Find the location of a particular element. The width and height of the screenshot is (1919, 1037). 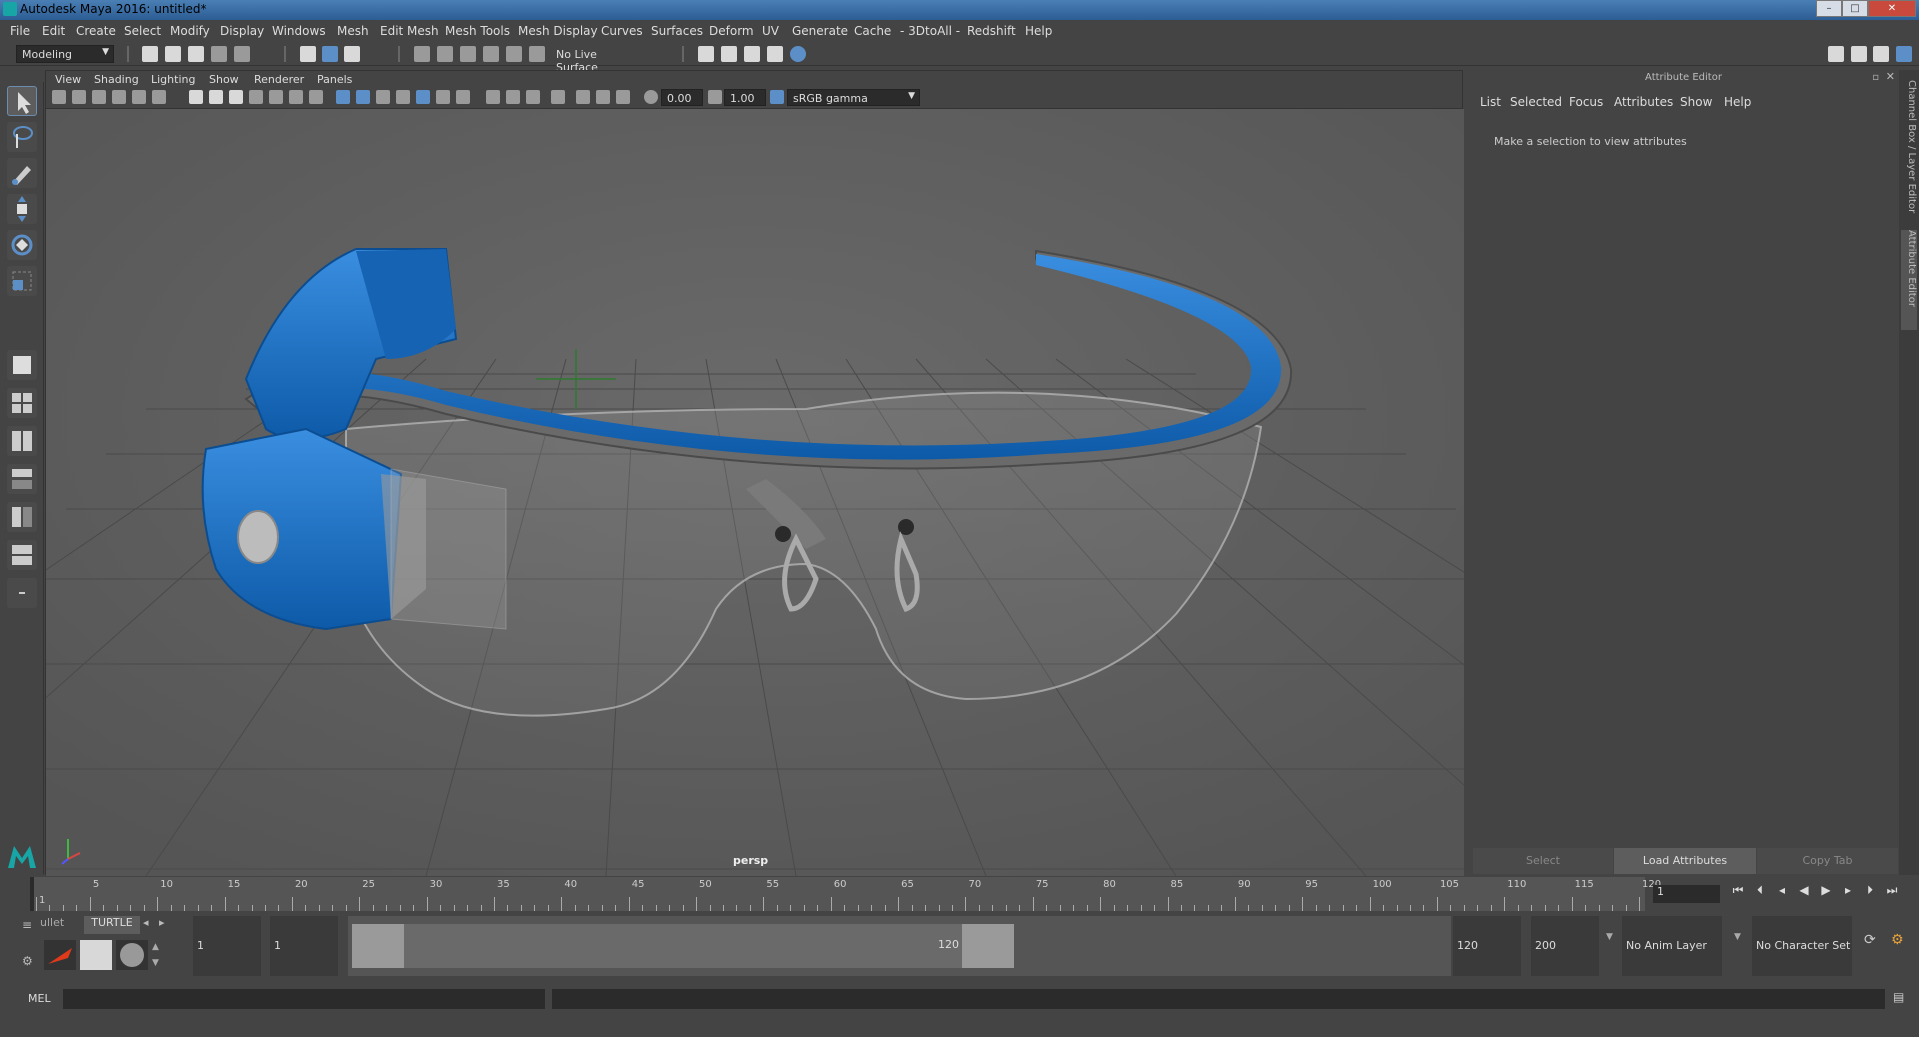

gate-mask-icon is located at coordinates (256, 97).